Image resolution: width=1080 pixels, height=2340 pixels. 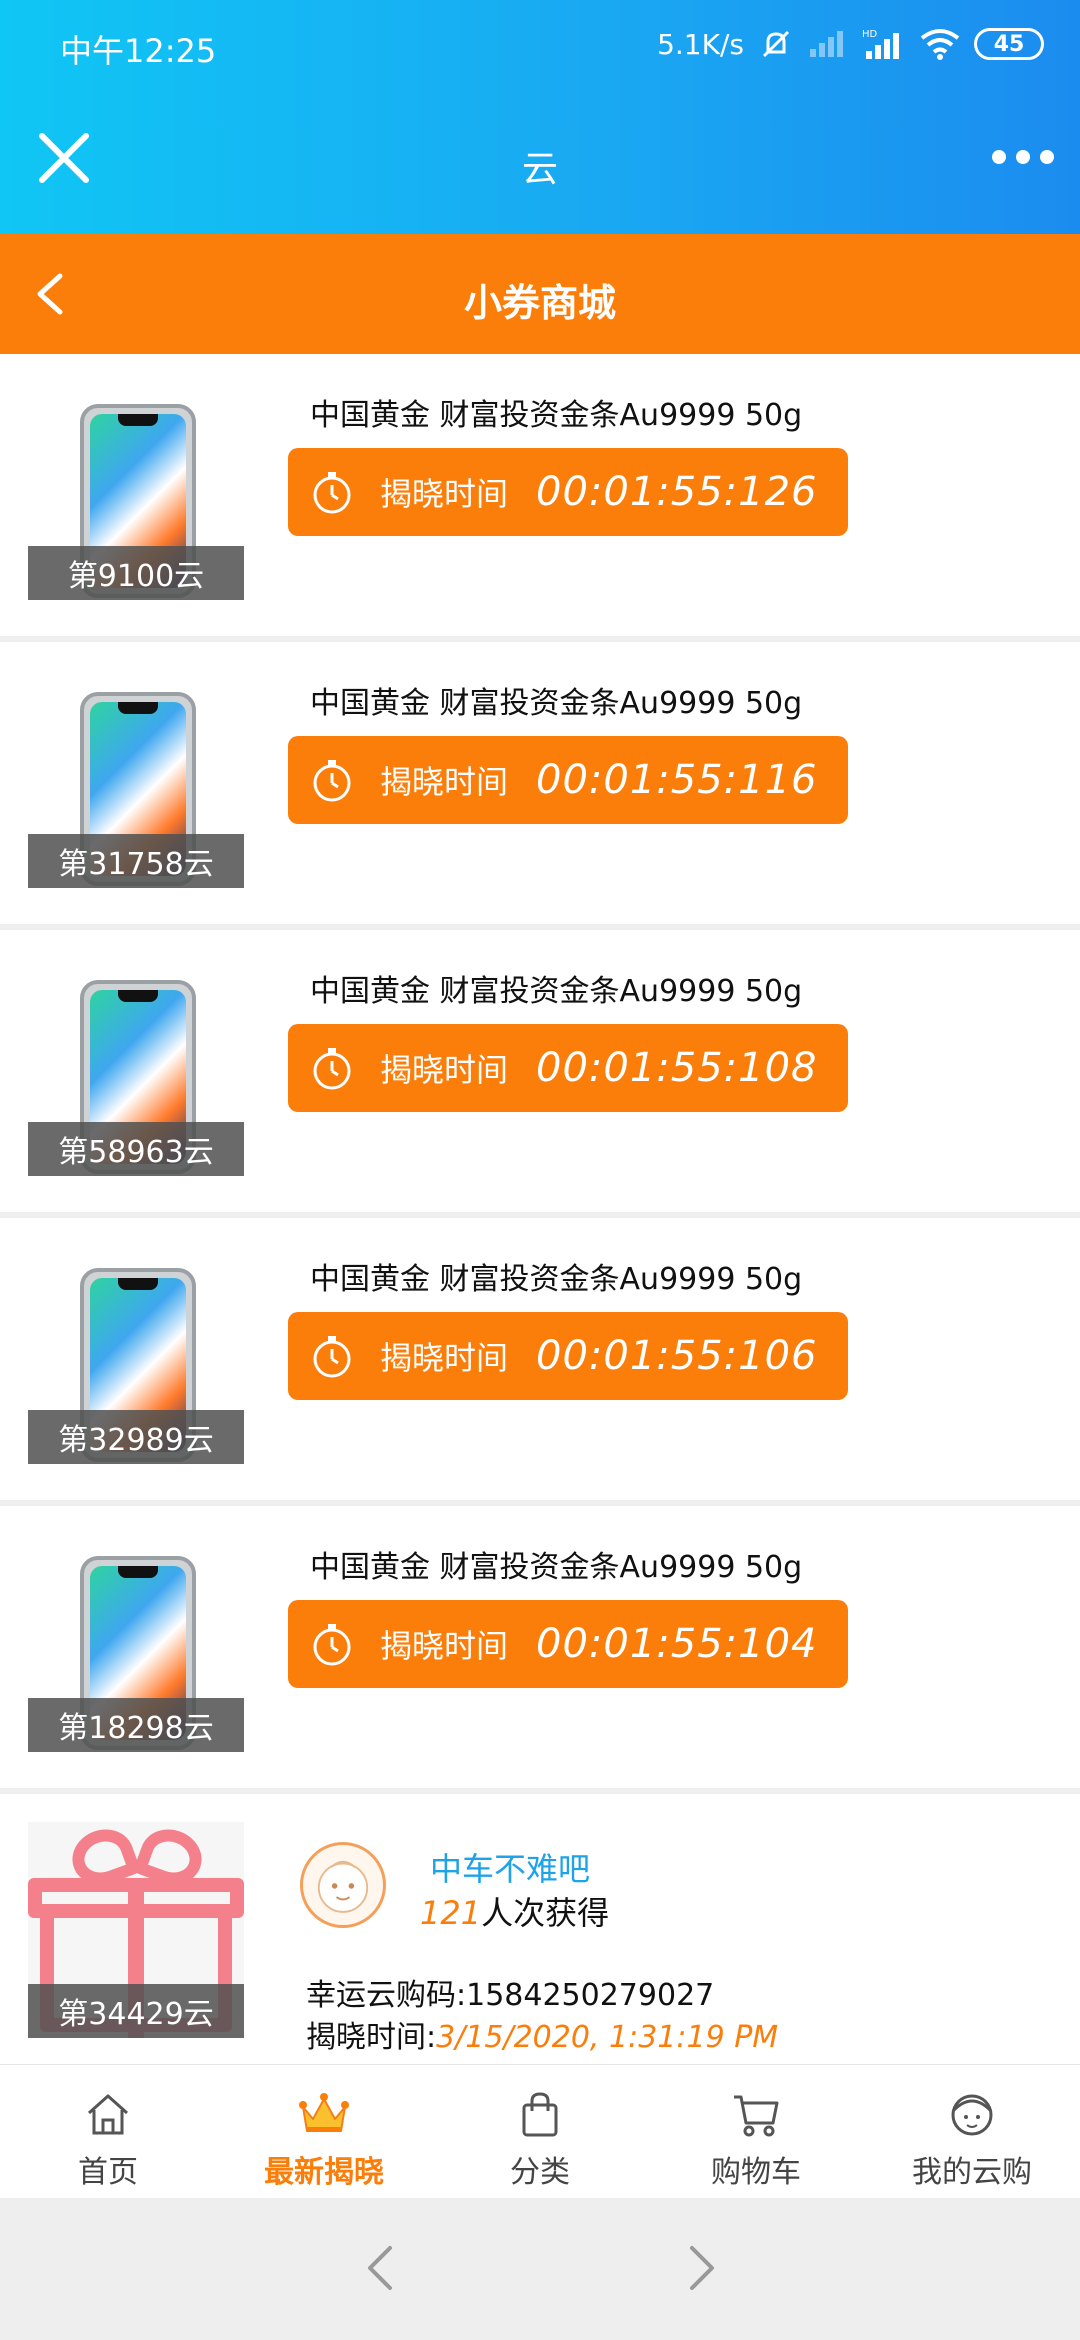 What do you see at coordinates (870, 34) in the screenshot?
I see `hd-text: HD` at bounding box center [870, 34].